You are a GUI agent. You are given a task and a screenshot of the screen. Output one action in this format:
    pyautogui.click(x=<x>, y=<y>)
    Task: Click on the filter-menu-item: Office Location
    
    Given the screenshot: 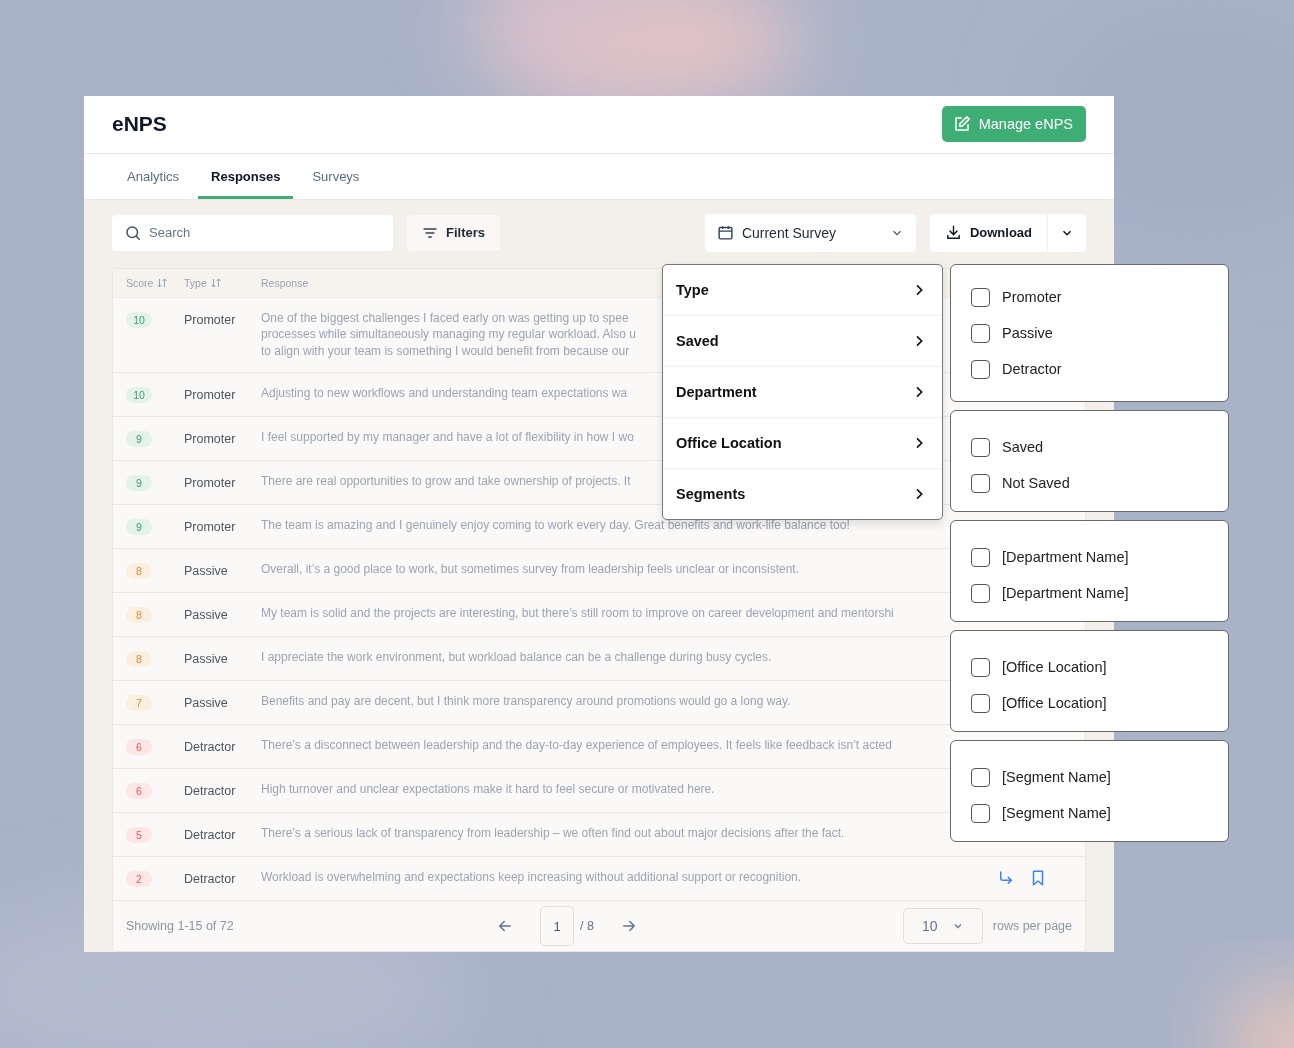 What is the action you would take?
    pyautogui.click(x=802, y=443)
    